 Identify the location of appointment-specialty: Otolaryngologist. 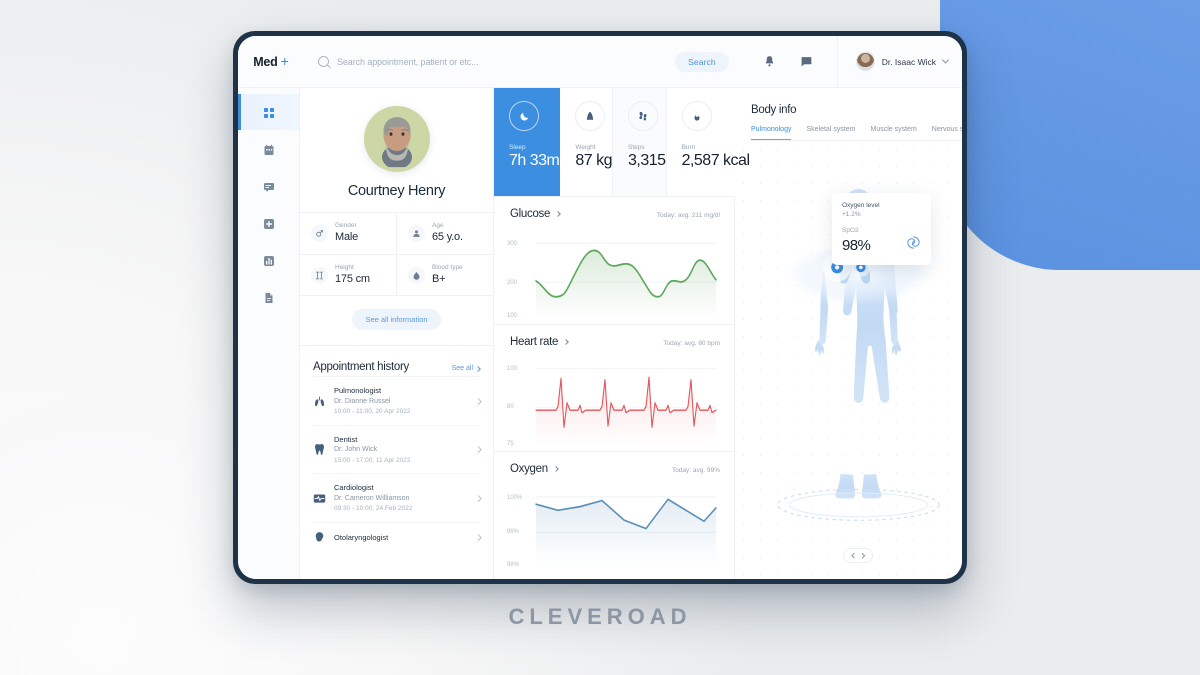
(361, 537).